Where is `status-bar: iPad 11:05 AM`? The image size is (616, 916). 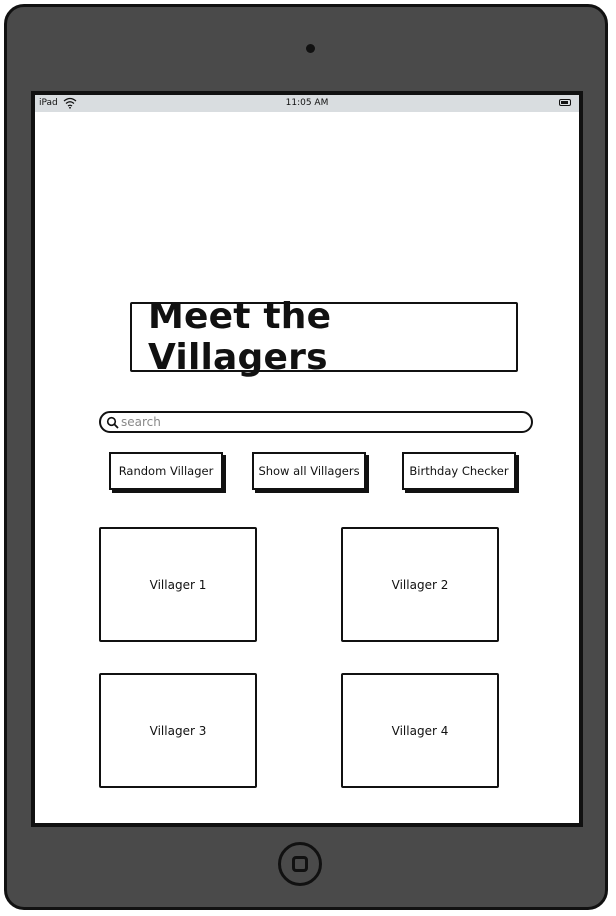 status-bar: iPad 11:05 AM is located at coordinates (307, 103).